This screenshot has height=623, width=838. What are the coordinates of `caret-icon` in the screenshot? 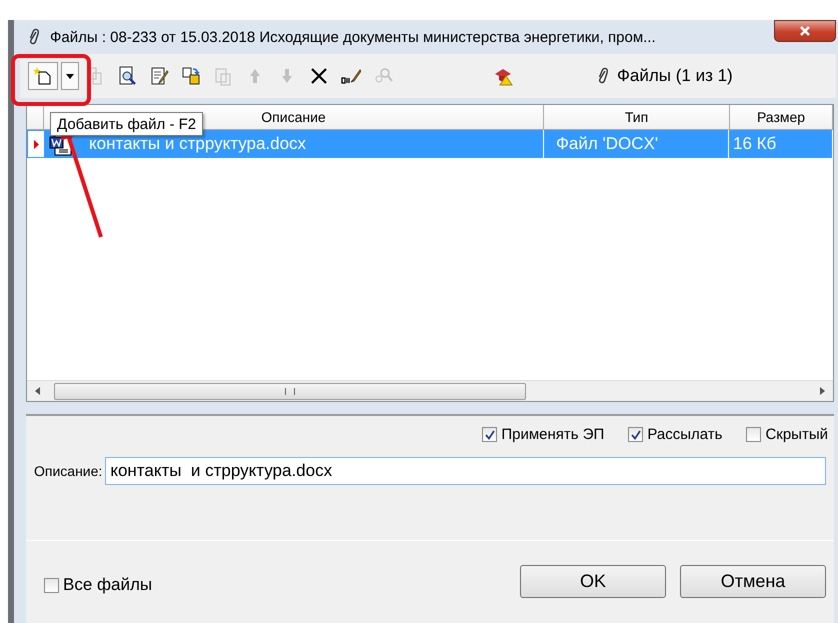 It's located at (70, 76).